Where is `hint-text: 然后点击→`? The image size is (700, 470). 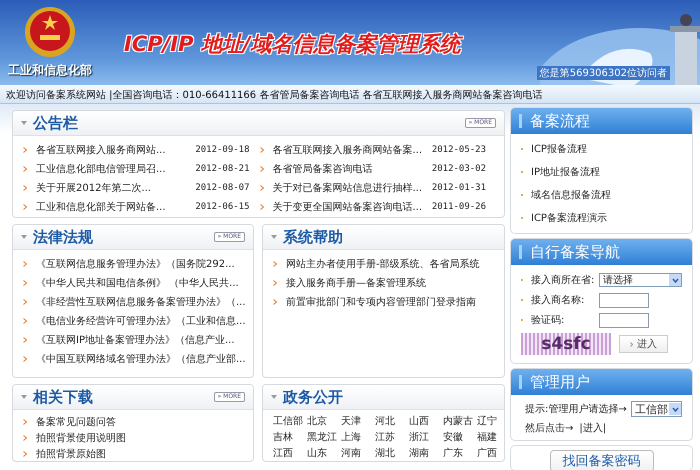
hint-text: 然后点击→ is located at coordinates (549, 428).